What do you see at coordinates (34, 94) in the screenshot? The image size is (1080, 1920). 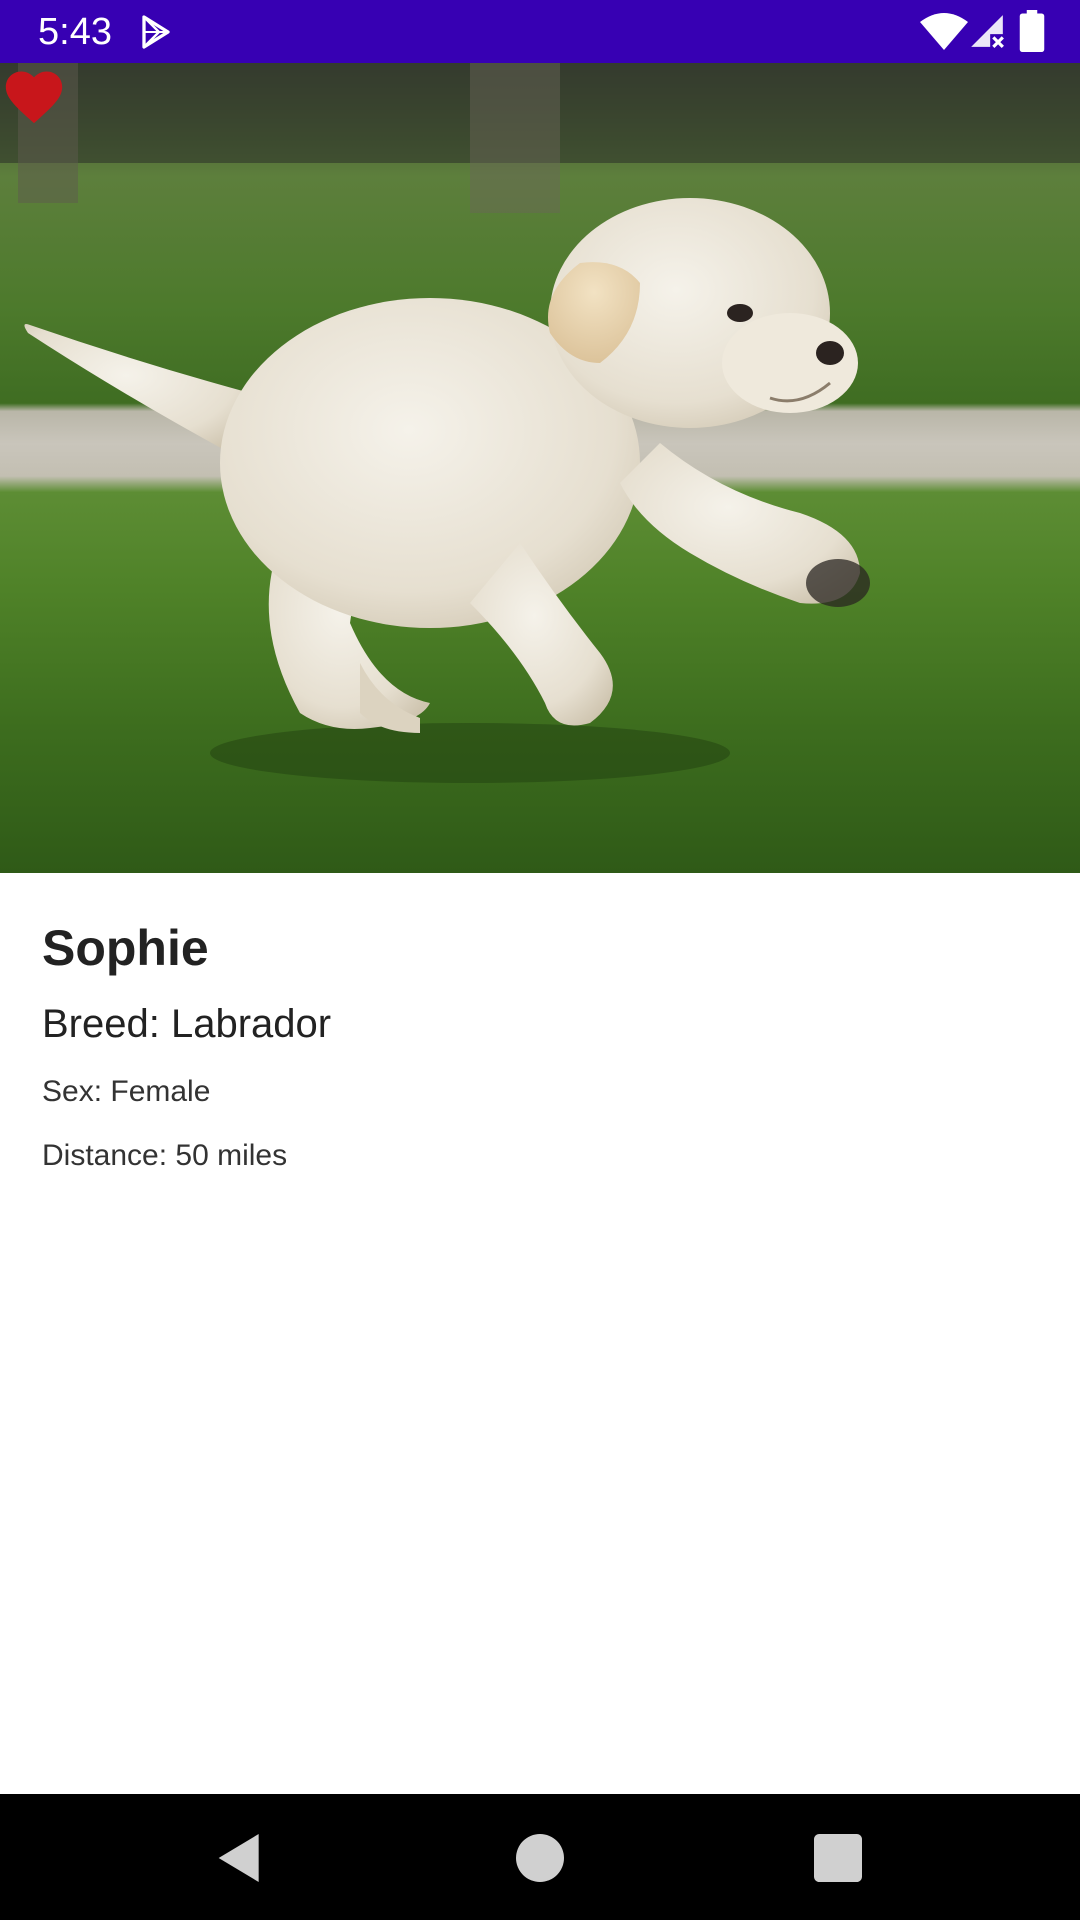 I see `favorite-heart-icon` at bounding box center [34, 94].